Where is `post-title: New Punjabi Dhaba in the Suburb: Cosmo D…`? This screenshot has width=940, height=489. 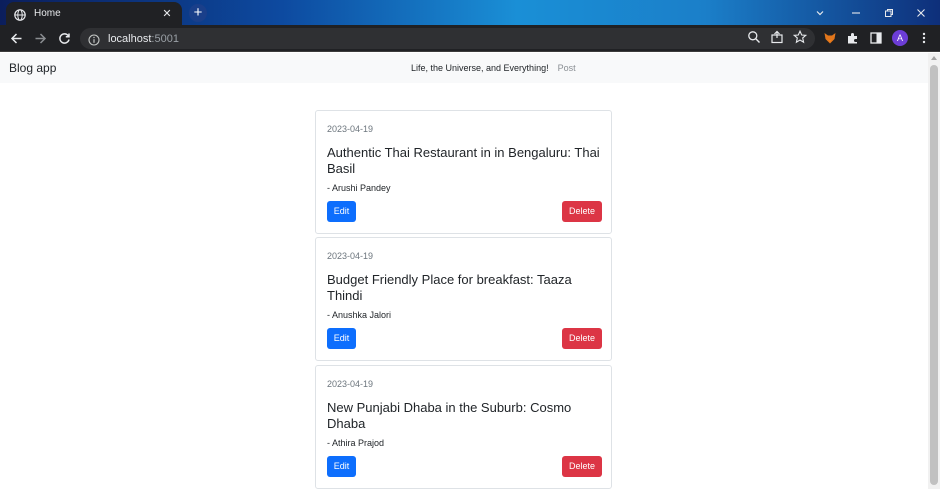
post-title: New Punjabi Dhaba in the Suburb: Cosmo D… is located at coordinates (449, 415).